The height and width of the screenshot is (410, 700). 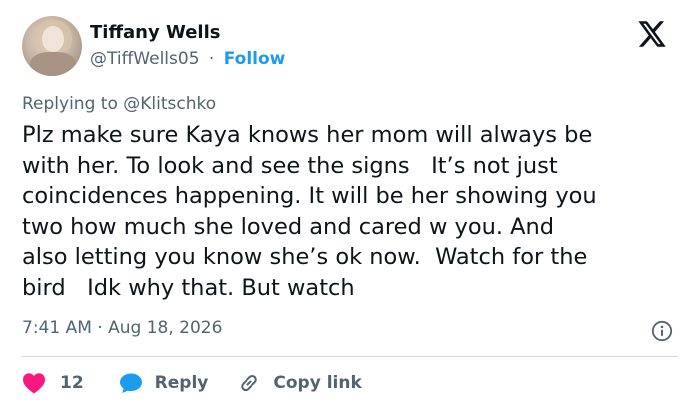 I want to click on follow-button: Follow, so click(x=255, y=59).